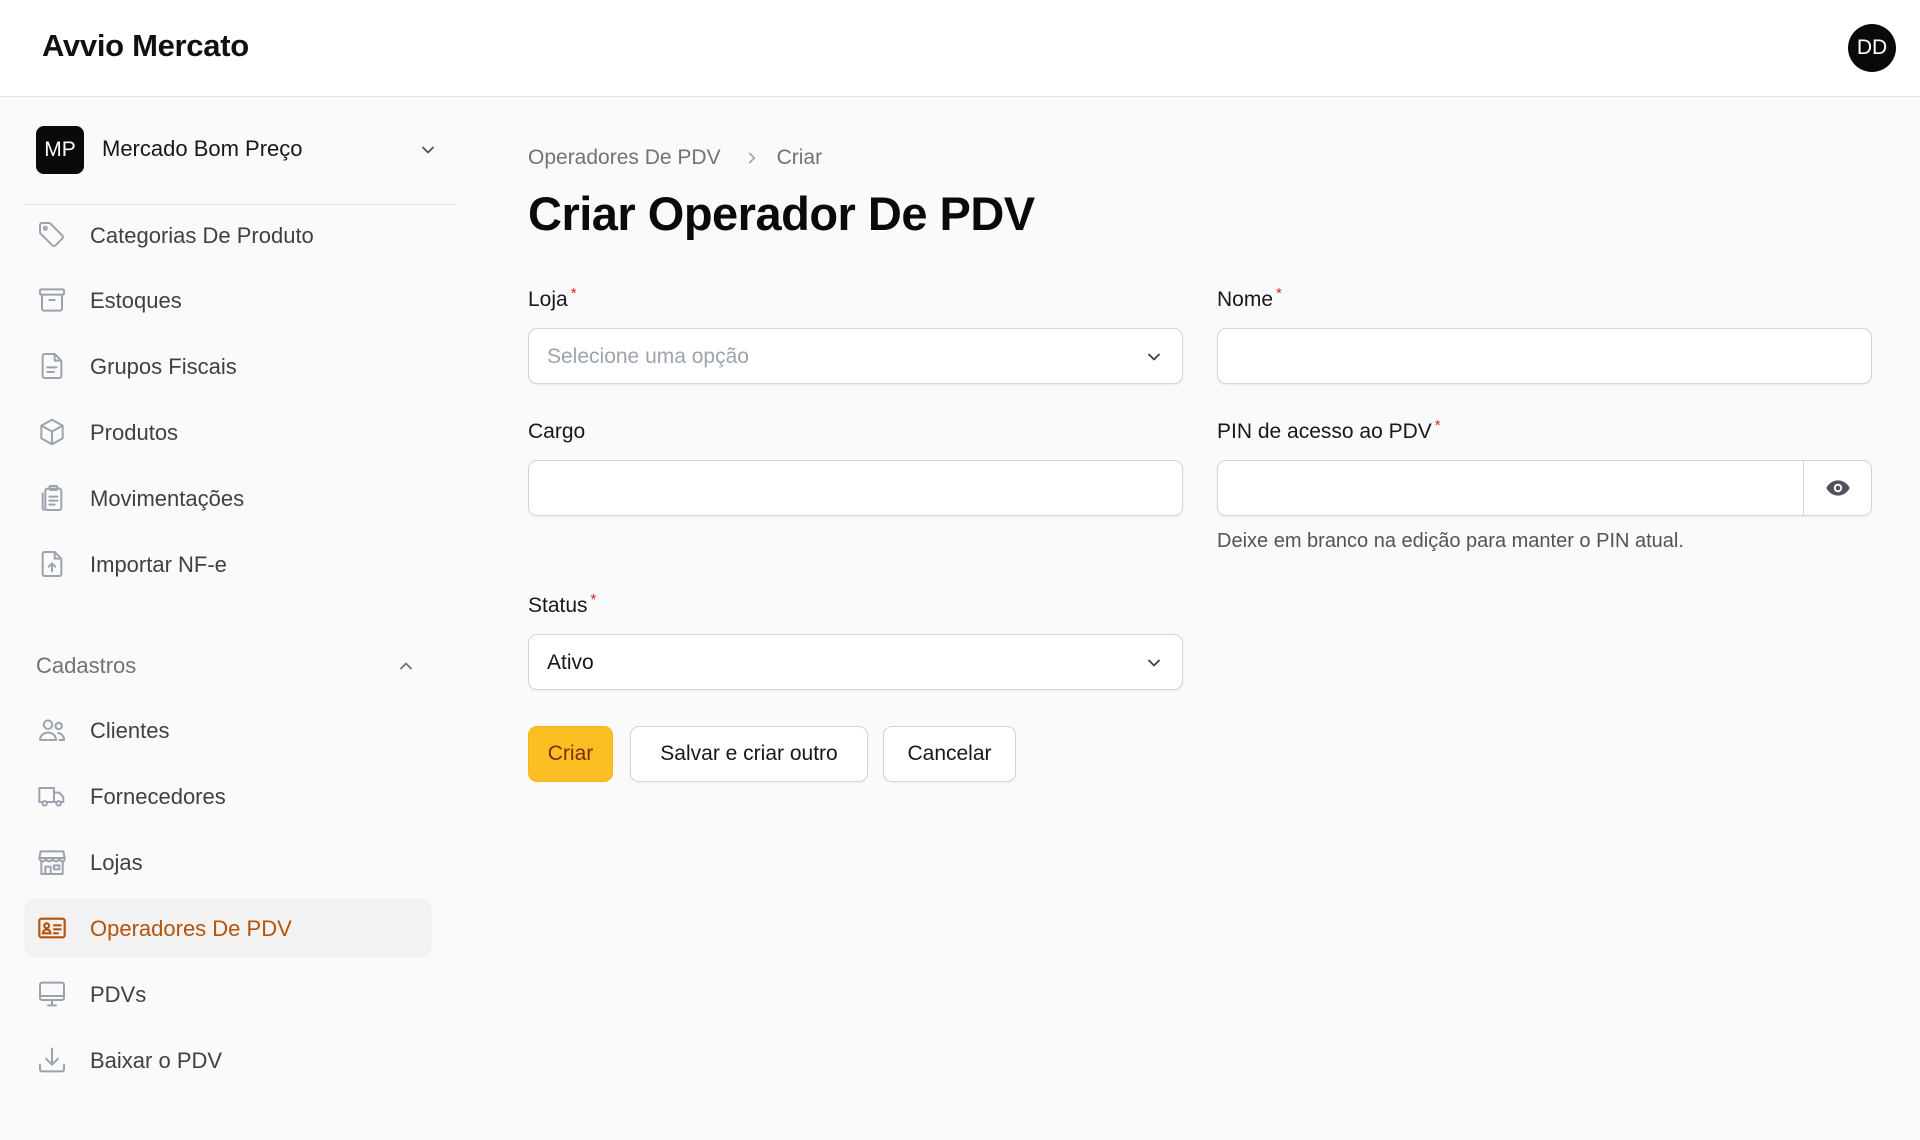 The image size is (1920, 1140). Describe the element at coordinates (130, 730) in the screenshot. I see `sidebar-item-label: Clientes` at that location.